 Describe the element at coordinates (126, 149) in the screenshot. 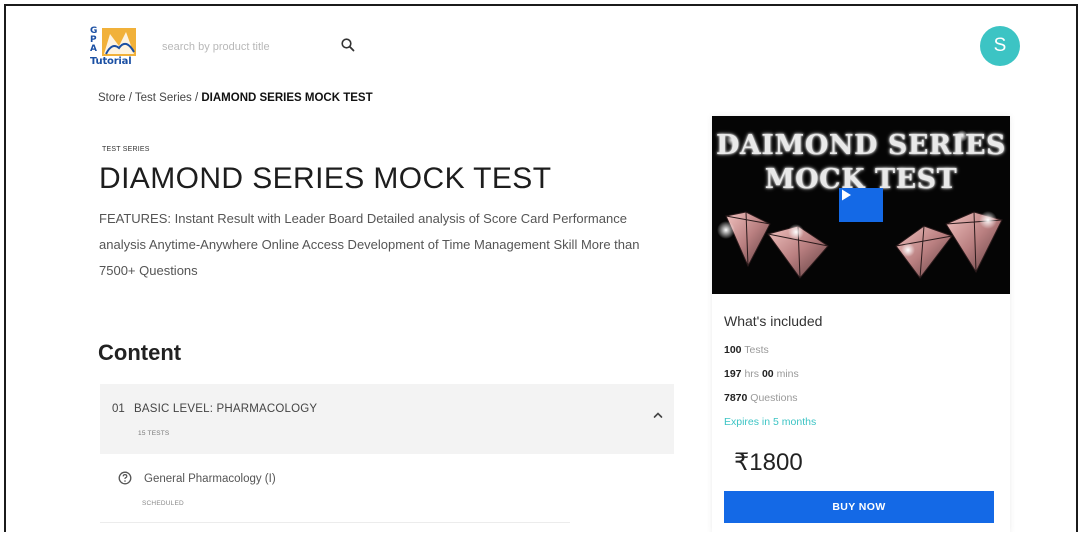

I see `product-category: TEST SERIES` at that location.